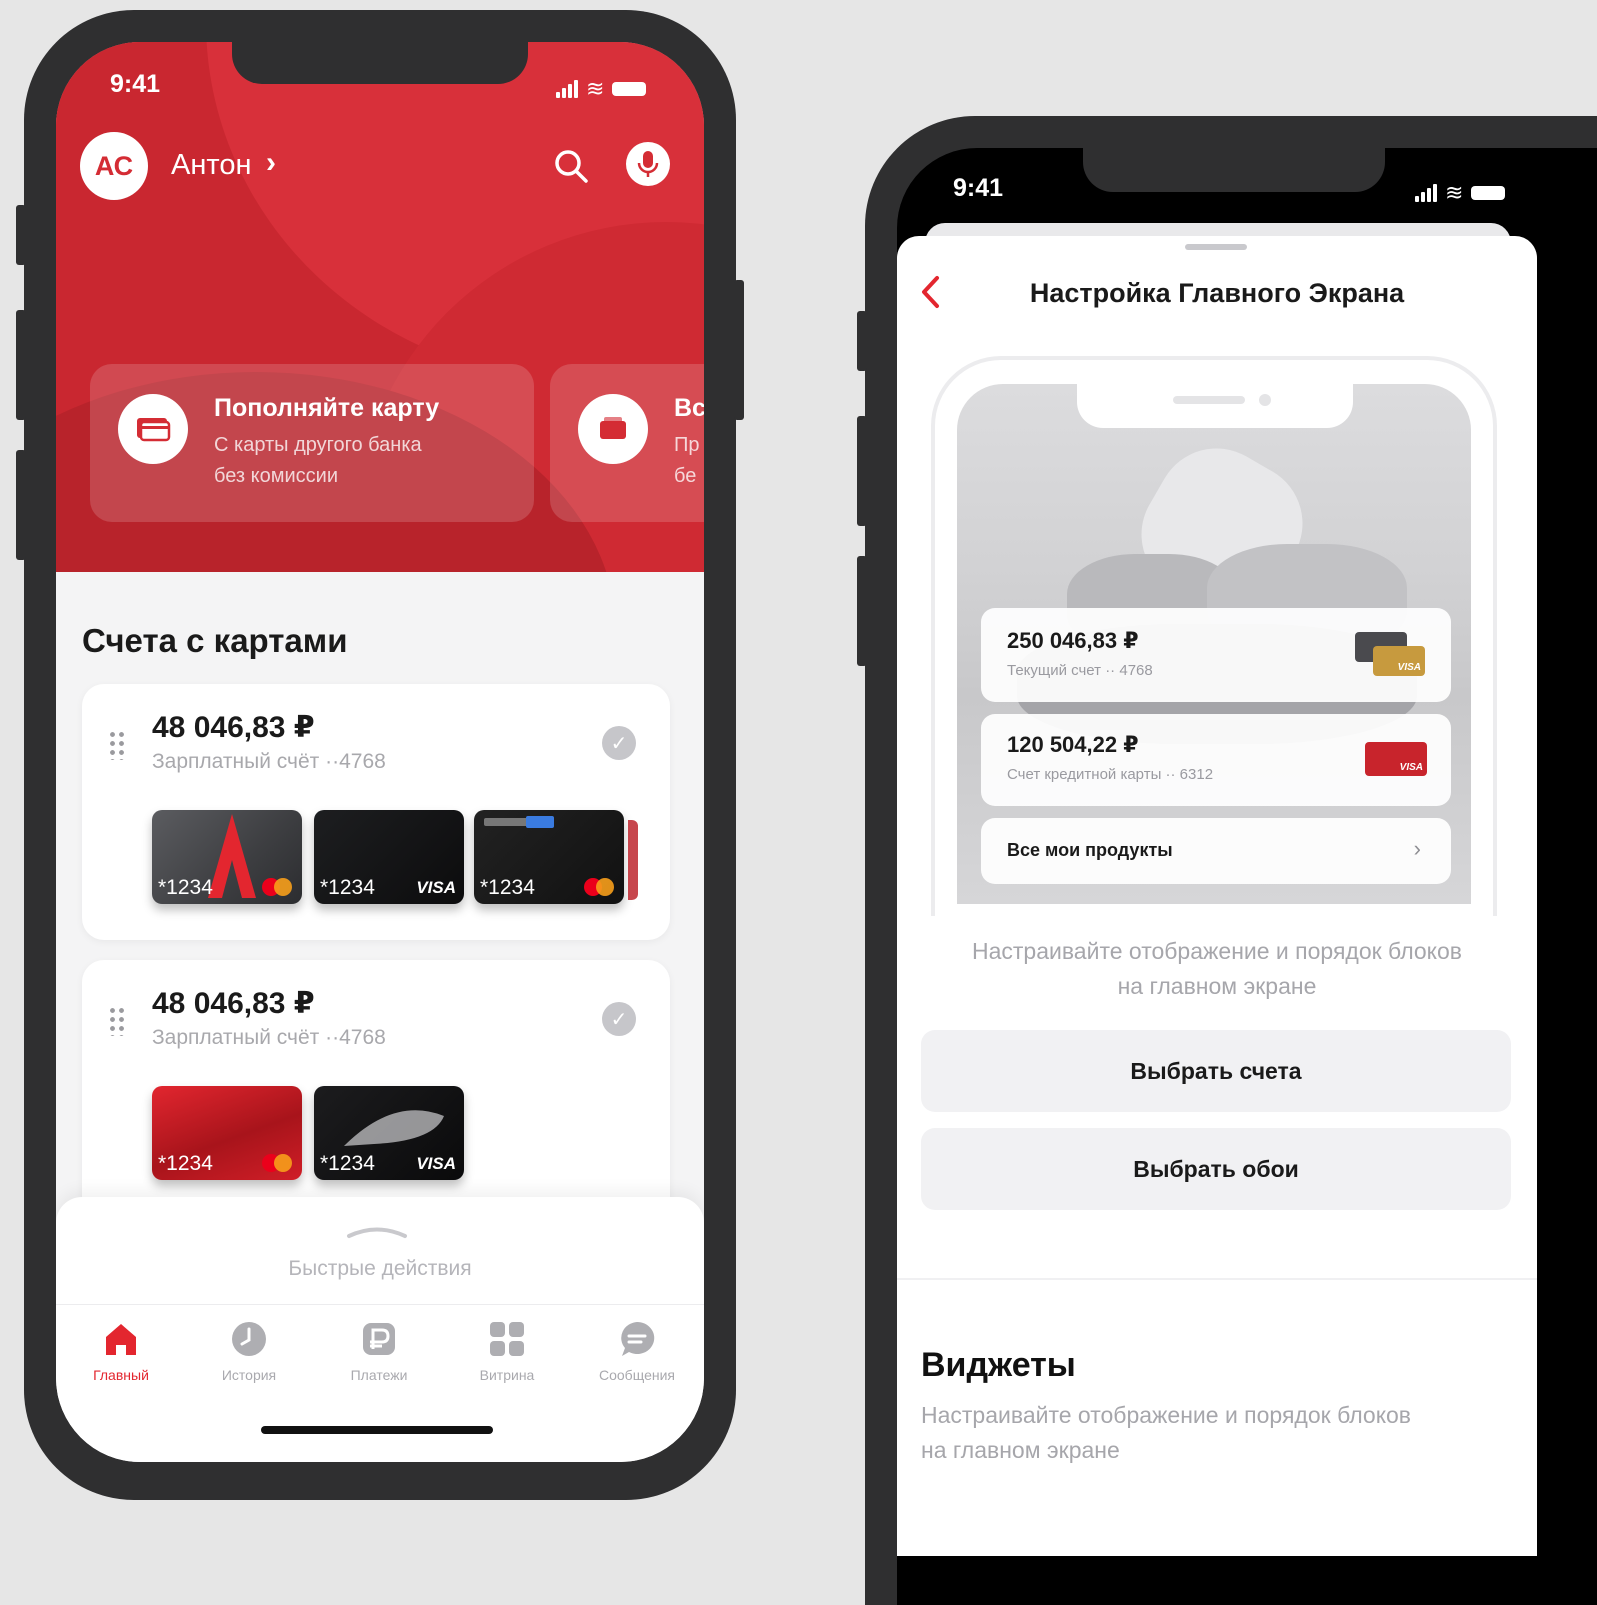 The height and width of the screenshot is (1605, 1597). What do you see at coordinates (276, 476) in the screenshot?
I see `promo-subtitle-line: без комиссии` at bounding box center [276, 476].